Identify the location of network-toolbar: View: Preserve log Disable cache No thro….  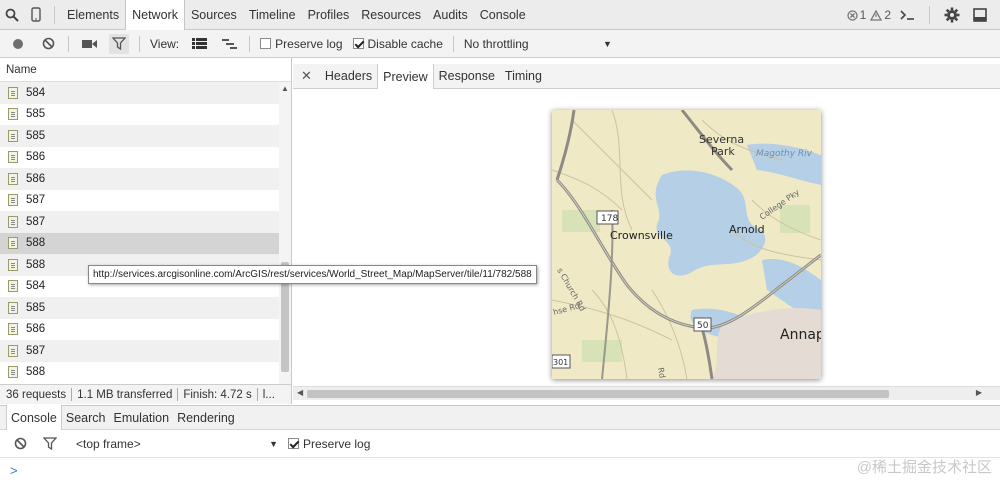
(500, 44).